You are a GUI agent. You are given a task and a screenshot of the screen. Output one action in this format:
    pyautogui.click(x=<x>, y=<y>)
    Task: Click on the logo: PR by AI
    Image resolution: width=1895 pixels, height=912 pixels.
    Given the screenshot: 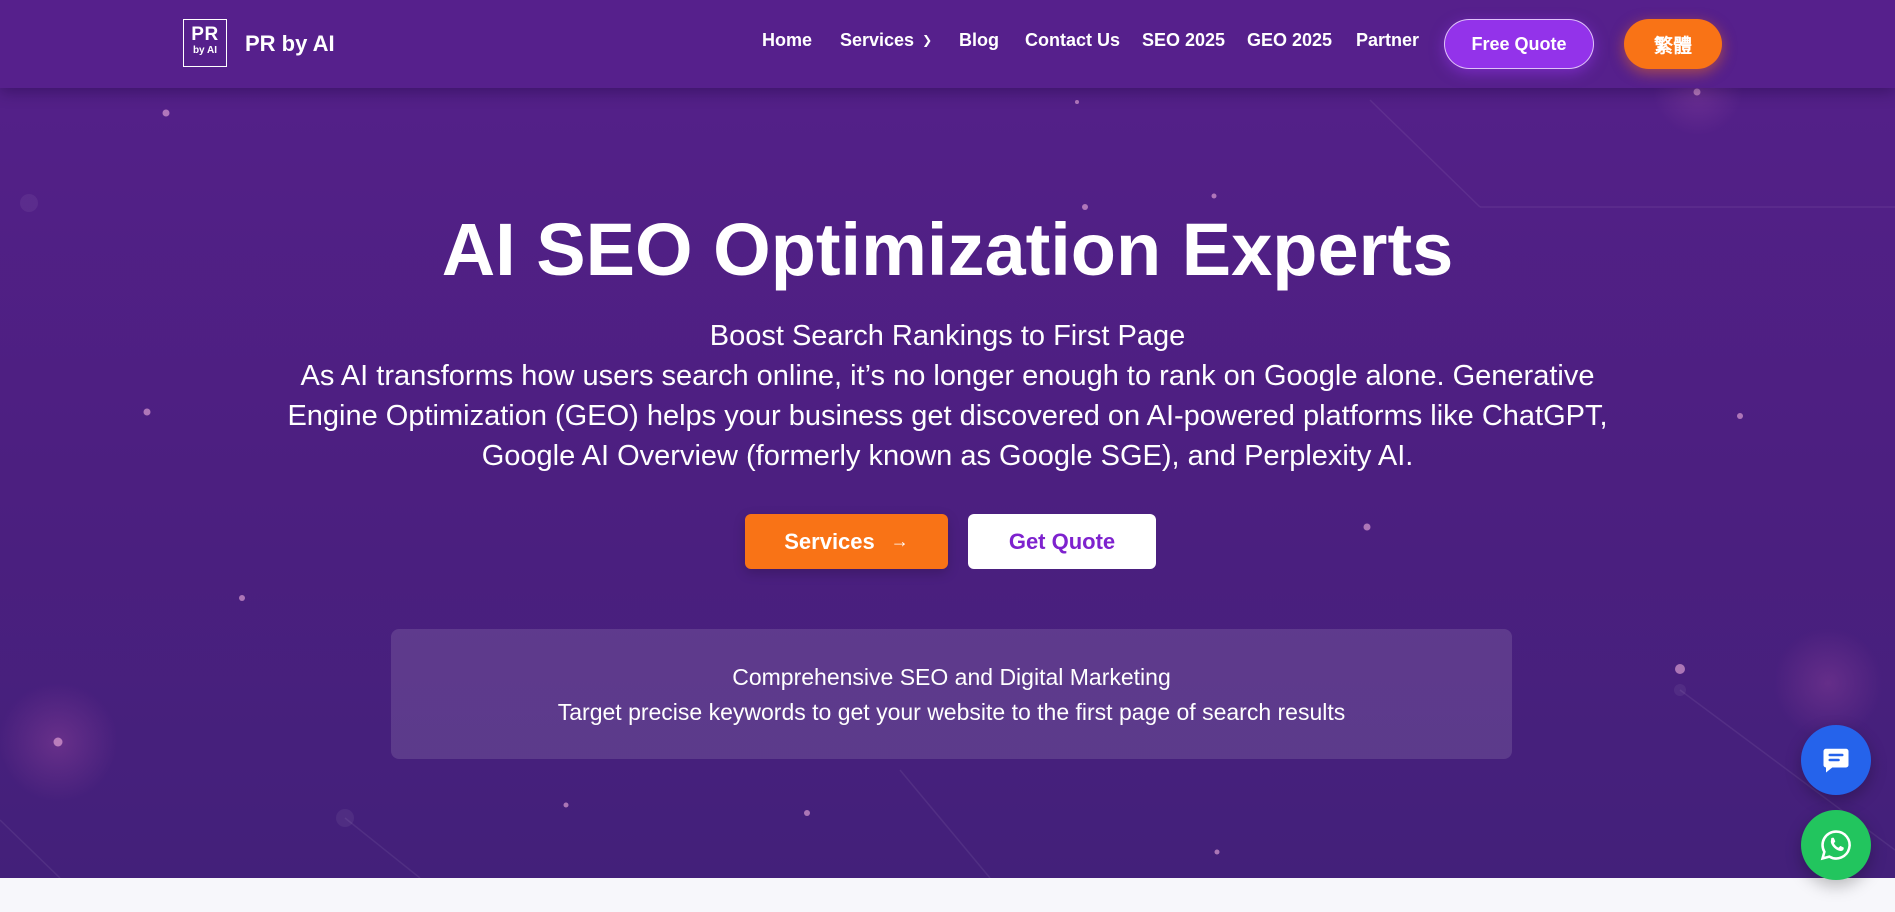 What is the action you would take?
    pyautogui.click(x=205, y=43)
    